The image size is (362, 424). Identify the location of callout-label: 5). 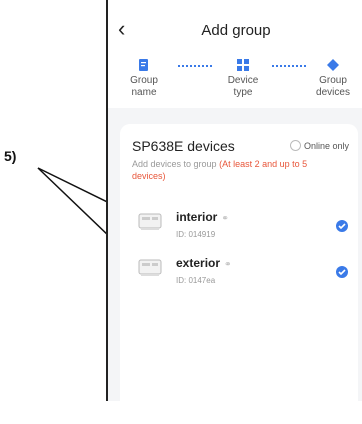
(10, 156).